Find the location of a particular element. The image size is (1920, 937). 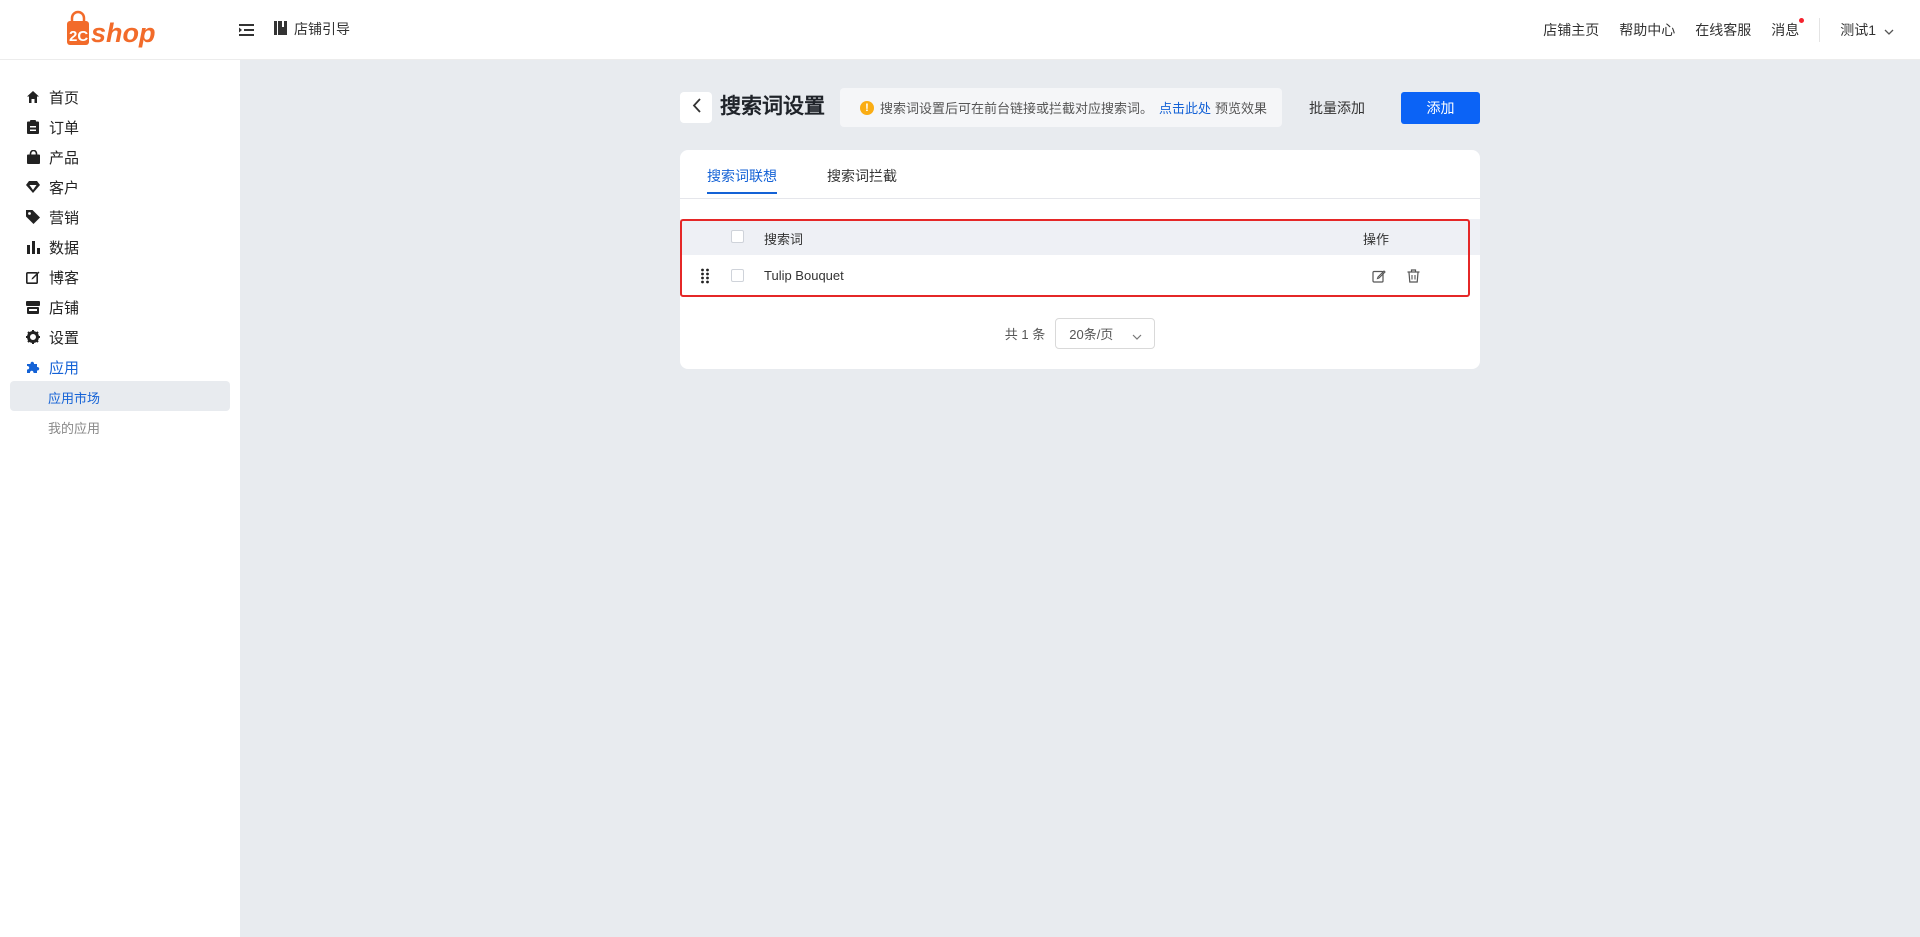

sidebar-item-data: 数据 is located at coordinates (52, 247).